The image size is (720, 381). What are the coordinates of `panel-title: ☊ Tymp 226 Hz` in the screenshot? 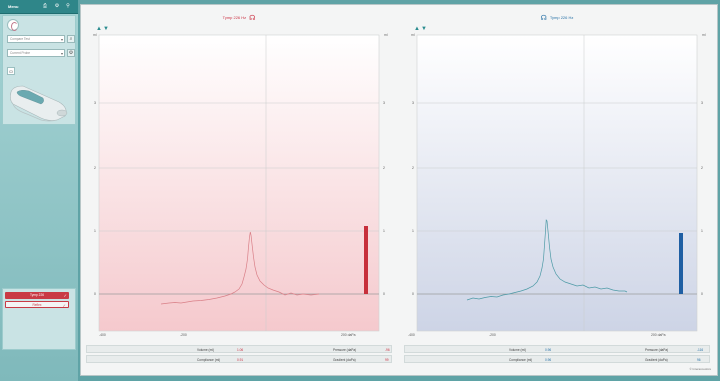 It's located at (557, 18).